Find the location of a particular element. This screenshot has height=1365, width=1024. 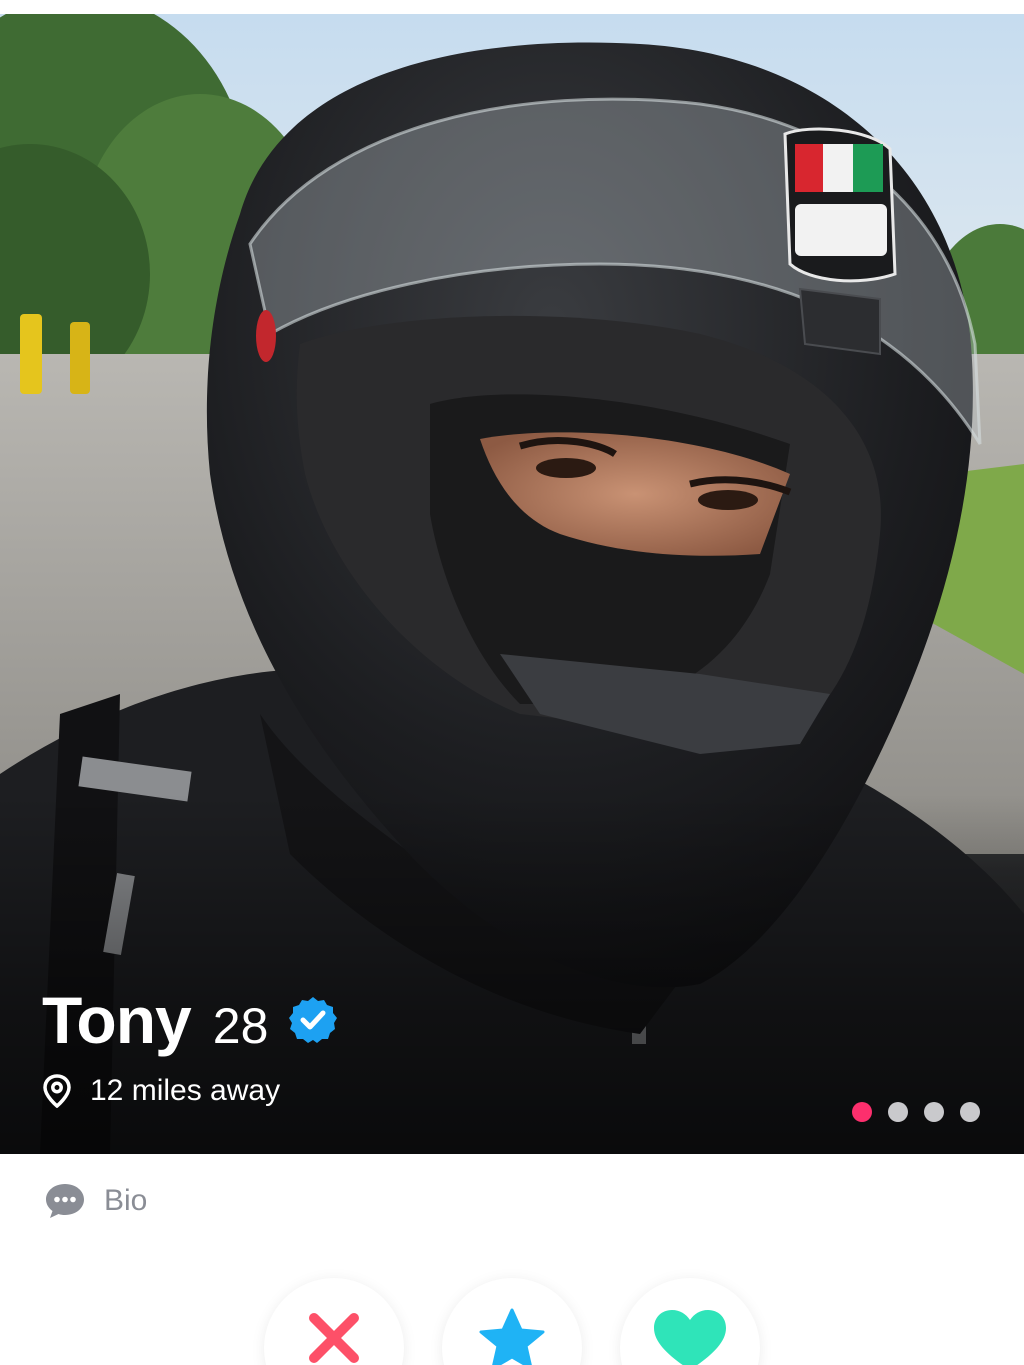

profile-name: Tony is located at coordinates (117, 1020).